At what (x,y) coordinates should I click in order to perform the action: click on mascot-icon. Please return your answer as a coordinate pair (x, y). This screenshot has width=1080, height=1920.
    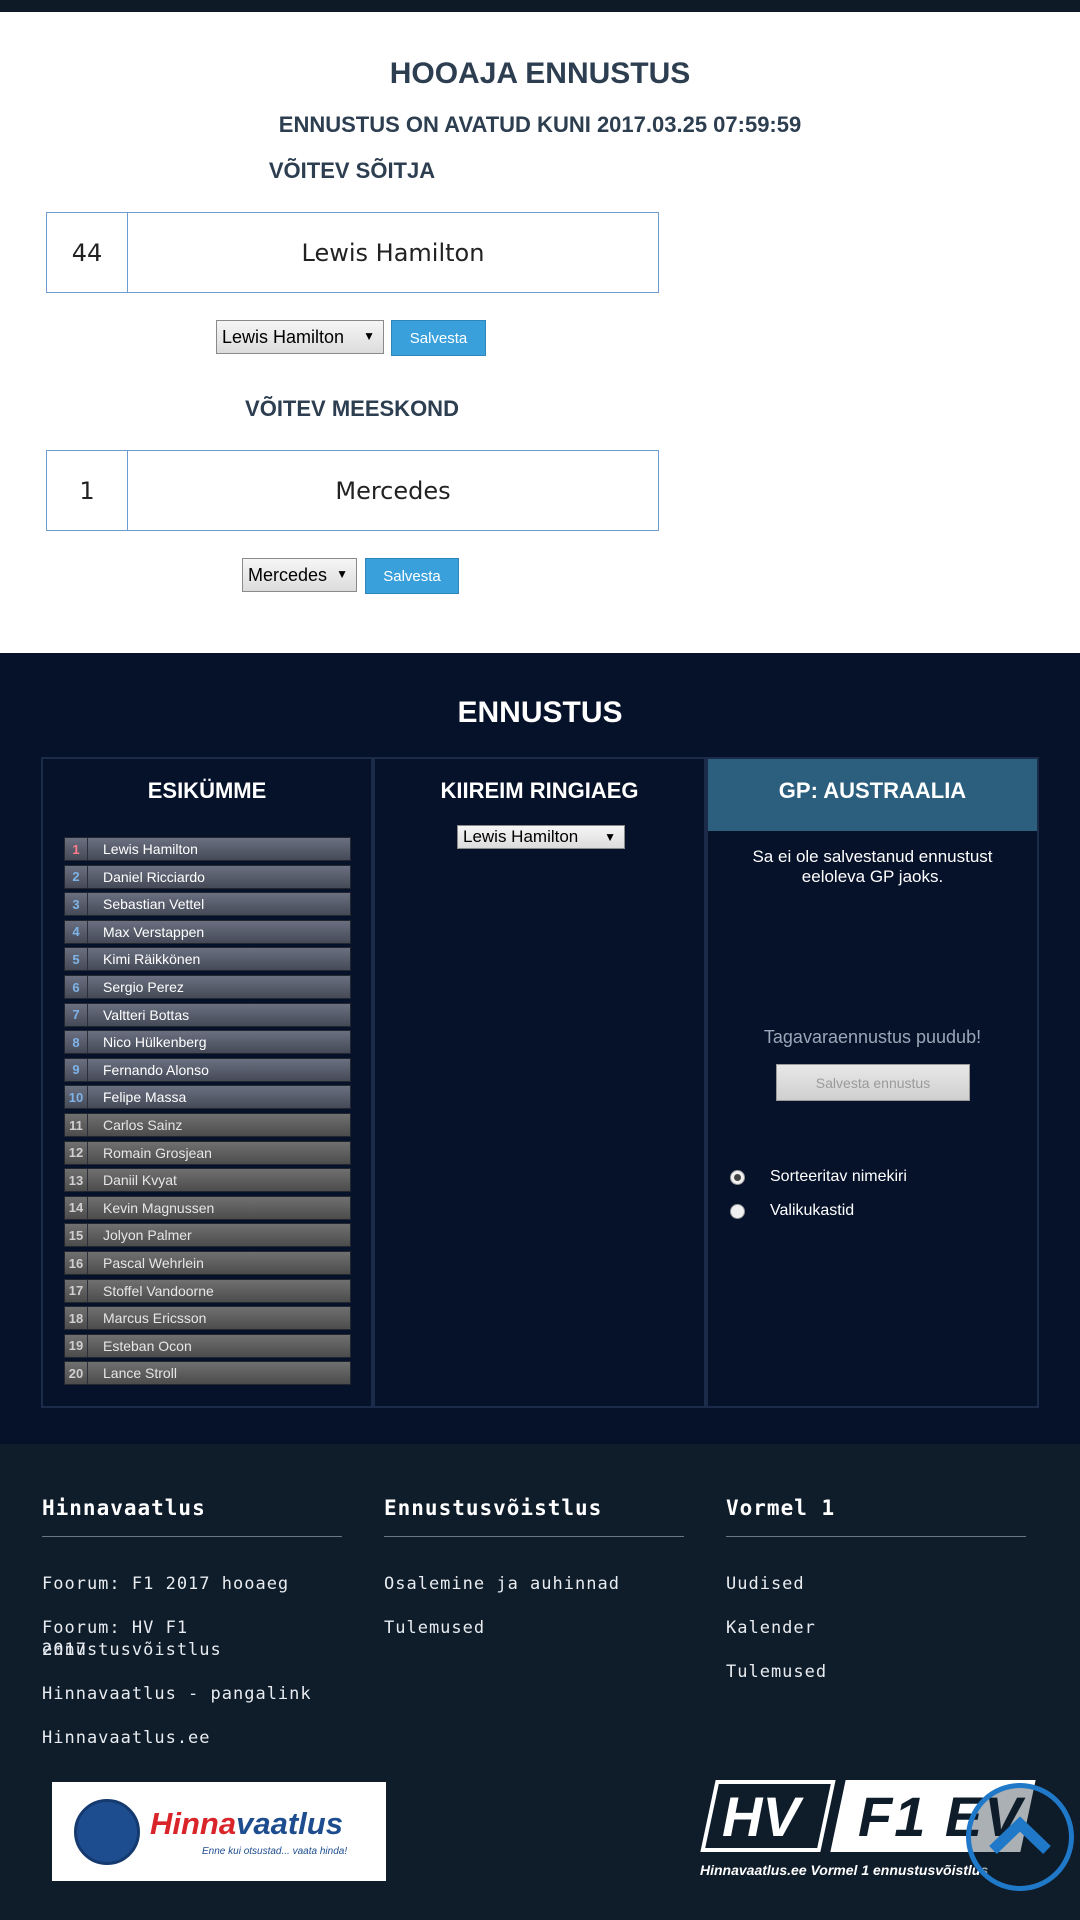
    Looking at the image, I should click on (107, 1832).